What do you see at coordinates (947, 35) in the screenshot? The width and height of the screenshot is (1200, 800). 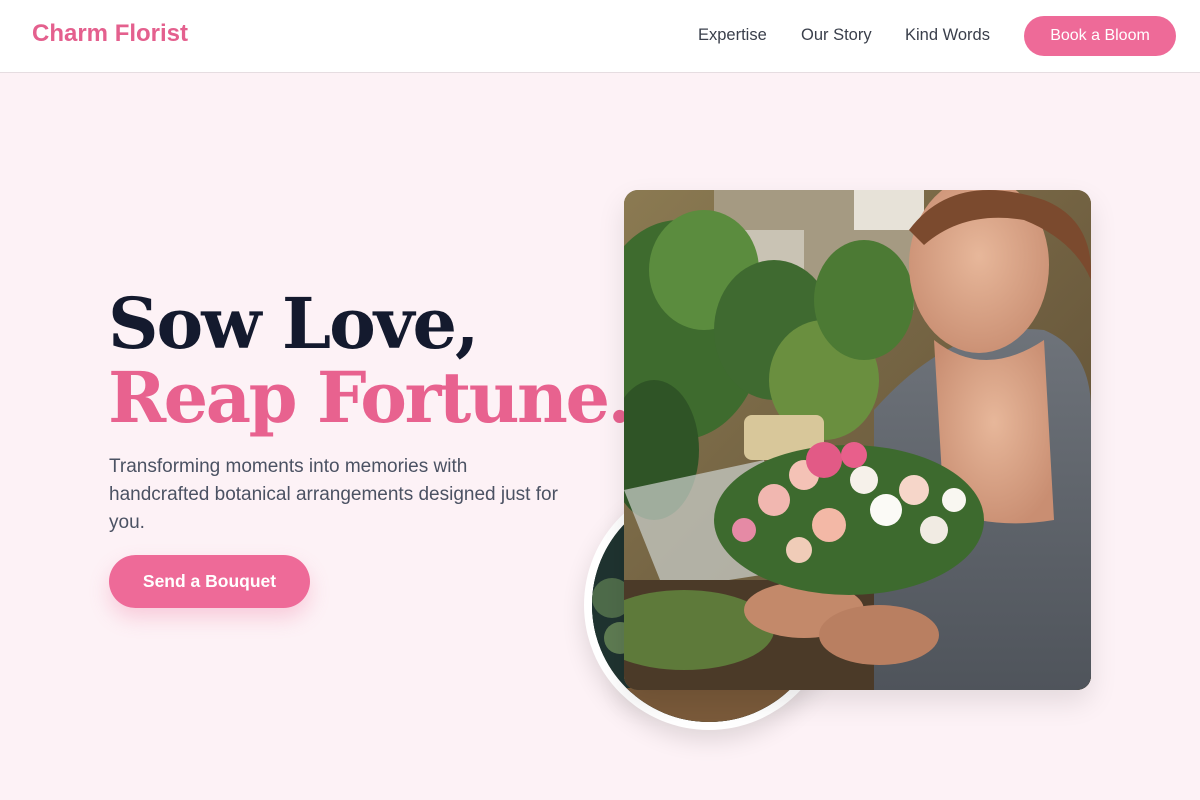 I see `nav-link-kind-words: Kind Words` at bounding box center [947, 35].